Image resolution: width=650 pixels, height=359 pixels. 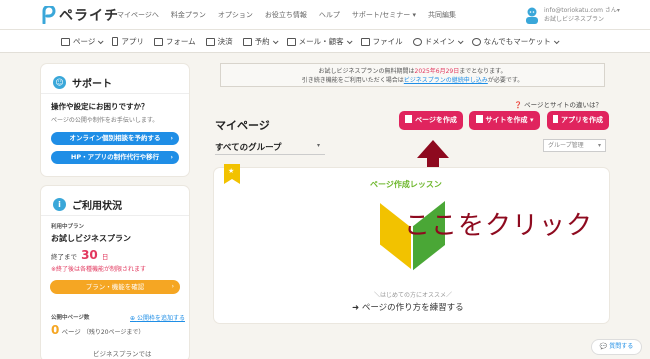 What do you see at coordinates (97, 206) in the screenshot?
I see `status-title: ご利用状況` at bounding box center [97, 206].